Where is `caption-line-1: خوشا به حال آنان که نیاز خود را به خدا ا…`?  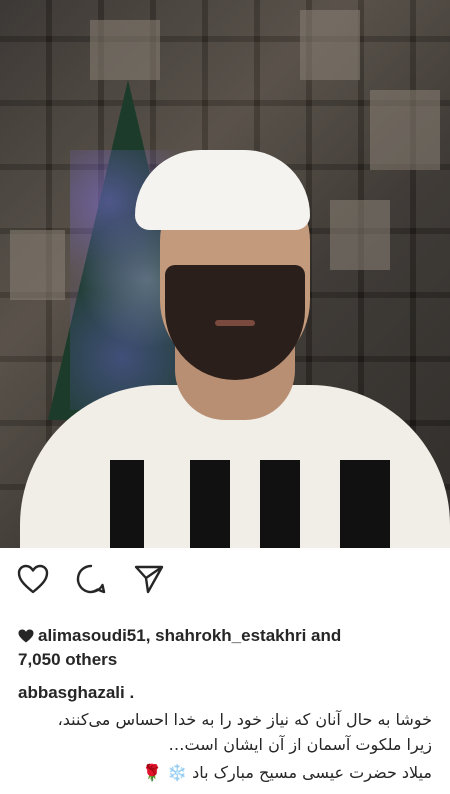 caption-line-1: خوشا به حال آنان که نیاز خود را به خدا ا… is located at coordinates (244, 719).